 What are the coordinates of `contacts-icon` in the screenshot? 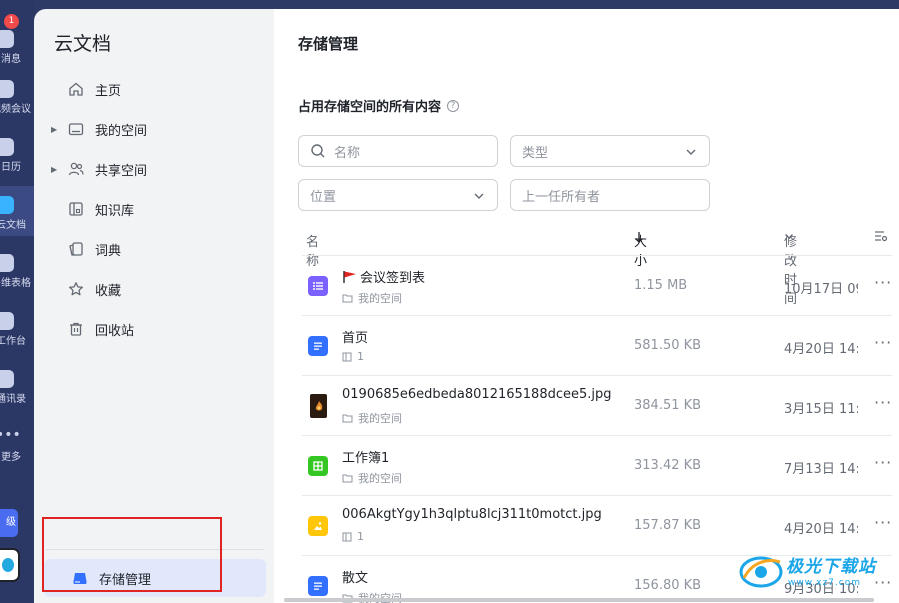 It's located at (7, 379).